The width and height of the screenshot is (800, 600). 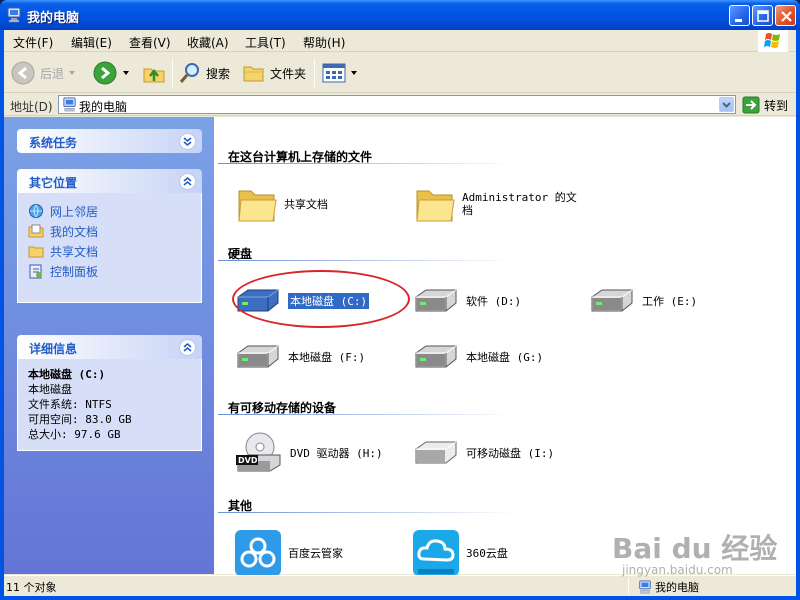 I want to click on shared-documents-label: 共享文档, so click(x=74, y=251).